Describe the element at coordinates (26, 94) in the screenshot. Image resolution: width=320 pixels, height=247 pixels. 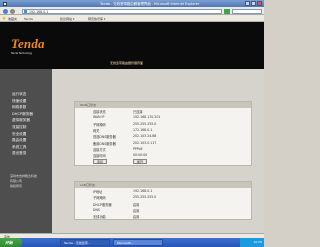
I see `sidebar-item-status: 运行状态` at that location.